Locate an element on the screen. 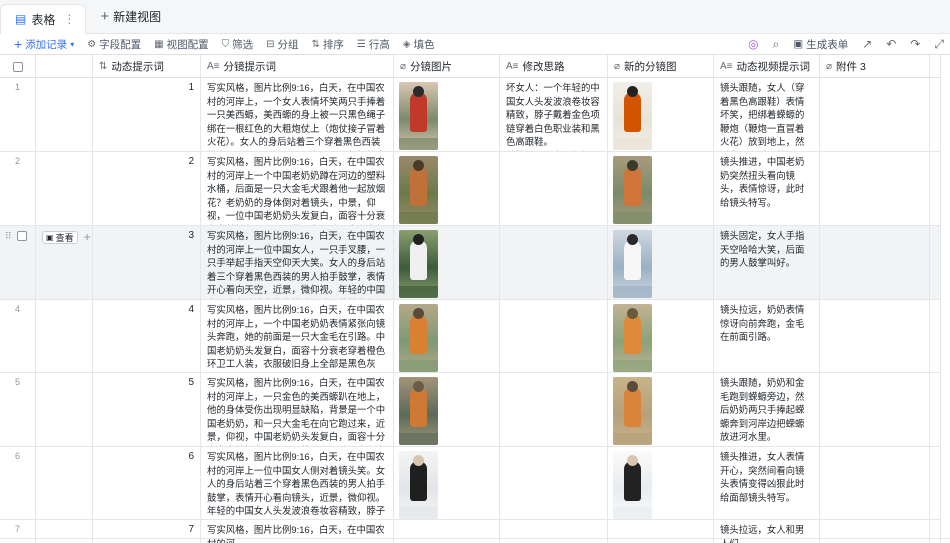  row-index-cell: 6 is located at coordinates (18, 483).